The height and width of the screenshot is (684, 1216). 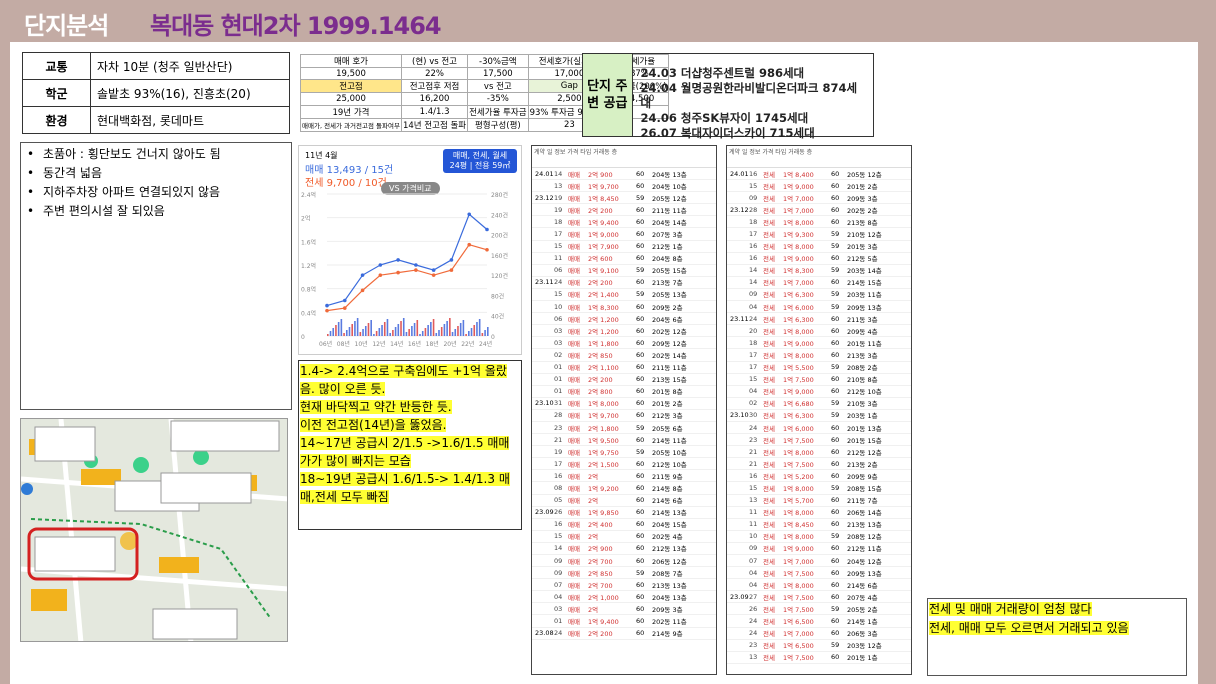 I want to click on transaction-row: 24 전세 1억 6,000 60 201동 13층, so click(x=819, y=428).